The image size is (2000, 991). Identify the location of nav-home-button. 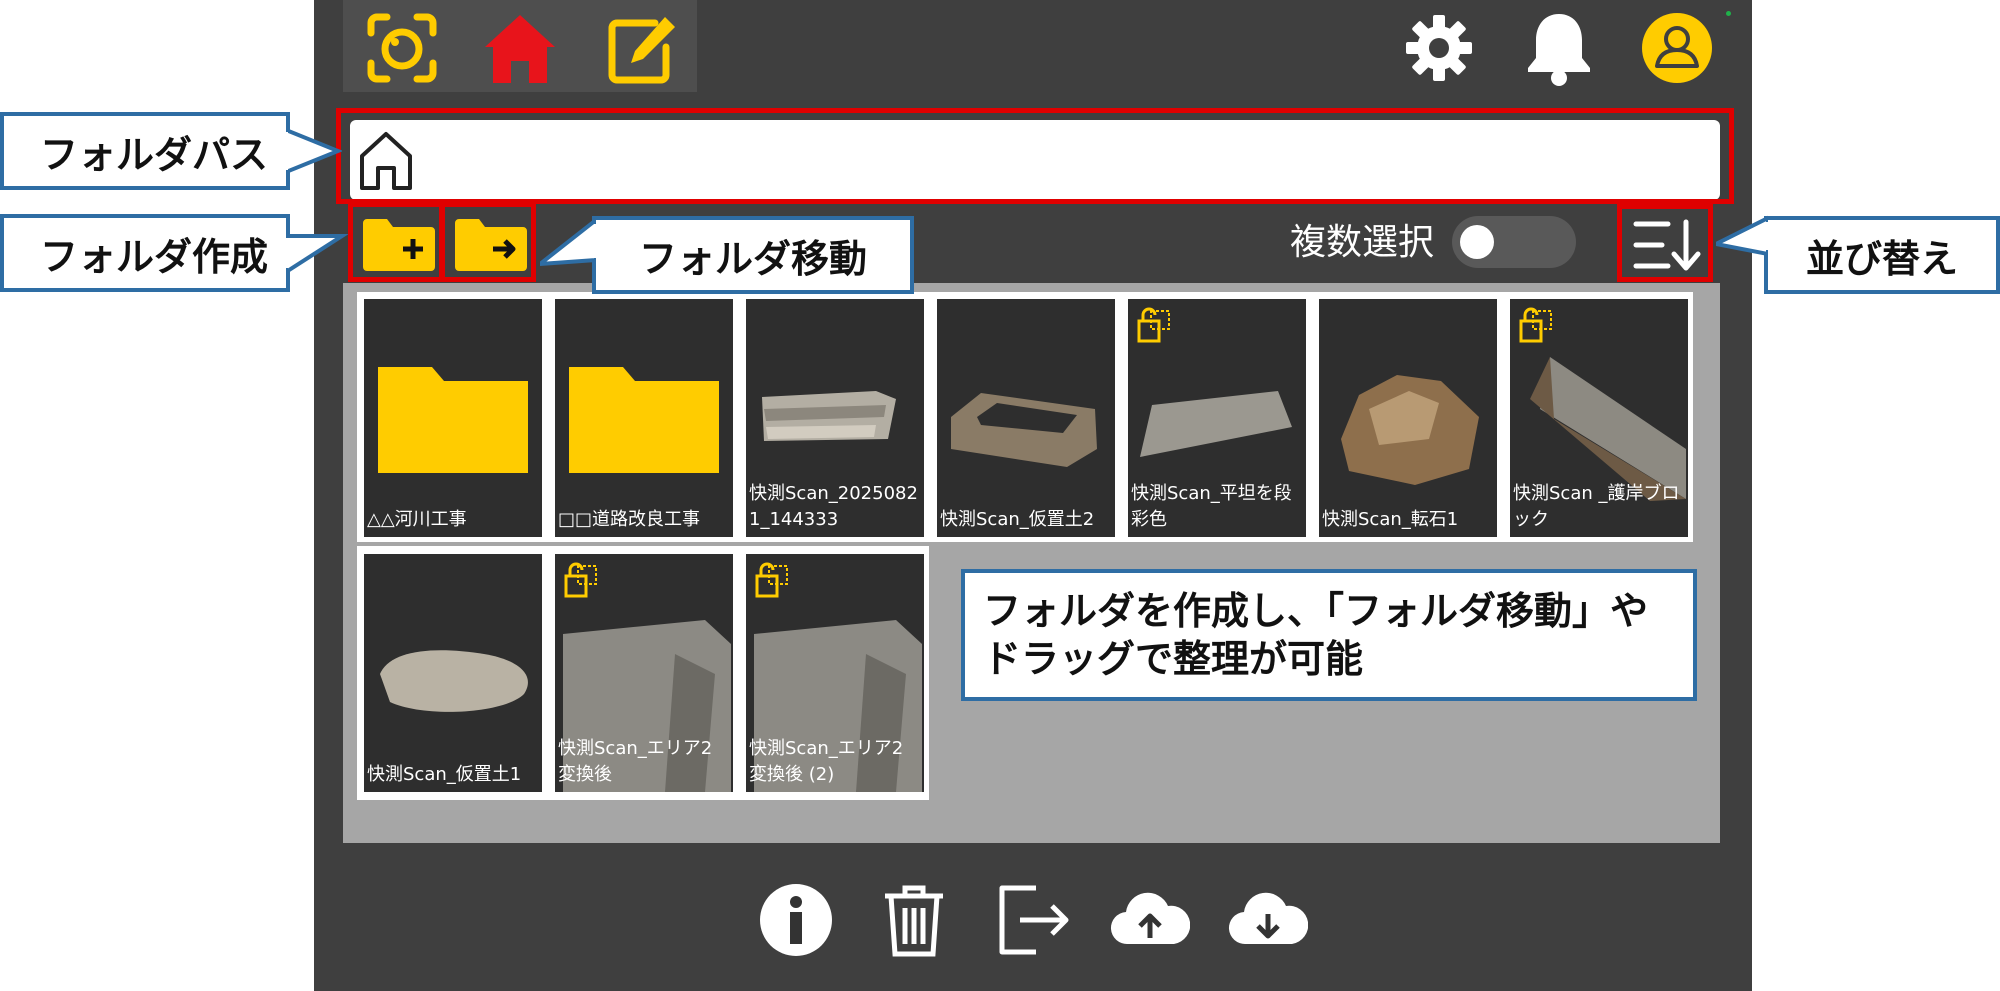
(520, 48).